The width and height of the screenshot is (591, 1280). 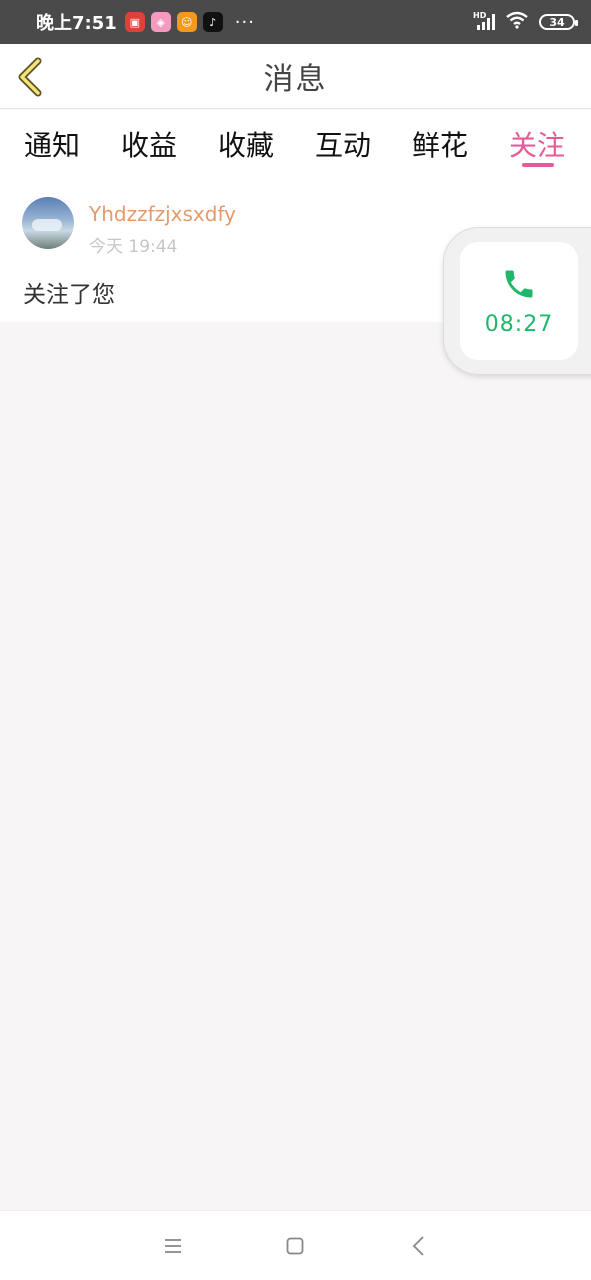 I want to click on tab-earnings: 收益, so click(x=149, y=144).